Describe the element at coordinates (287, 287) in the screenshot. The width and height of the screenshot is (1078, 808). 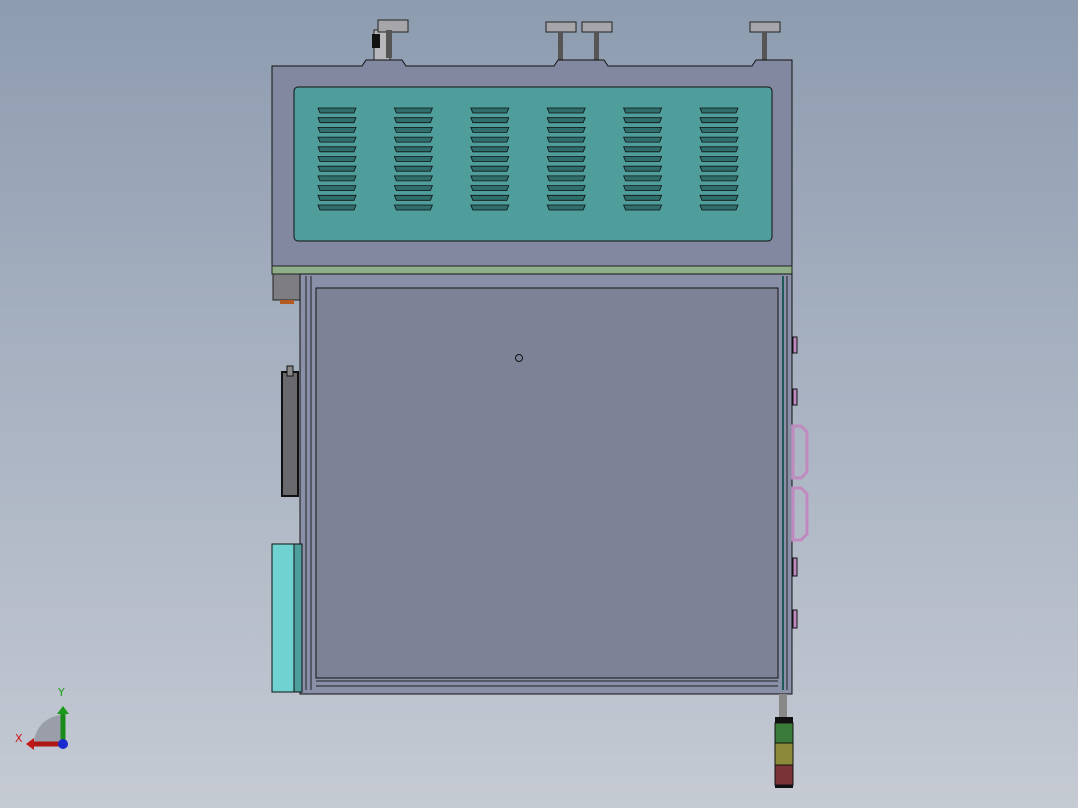
I see `motor-block` at that location.